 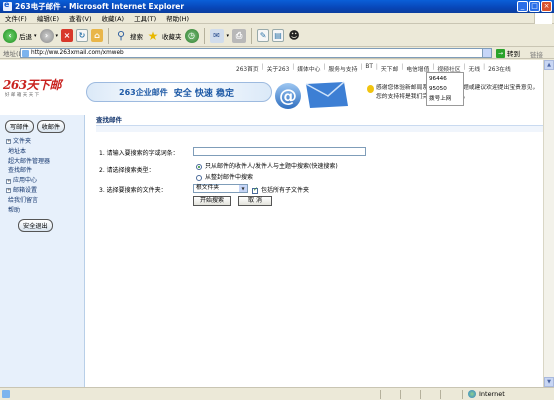 What do you see at coordinates (51, 126) in the screenshot?
I see `inbox-button: 收邮件` at bounding box center [51, 126].